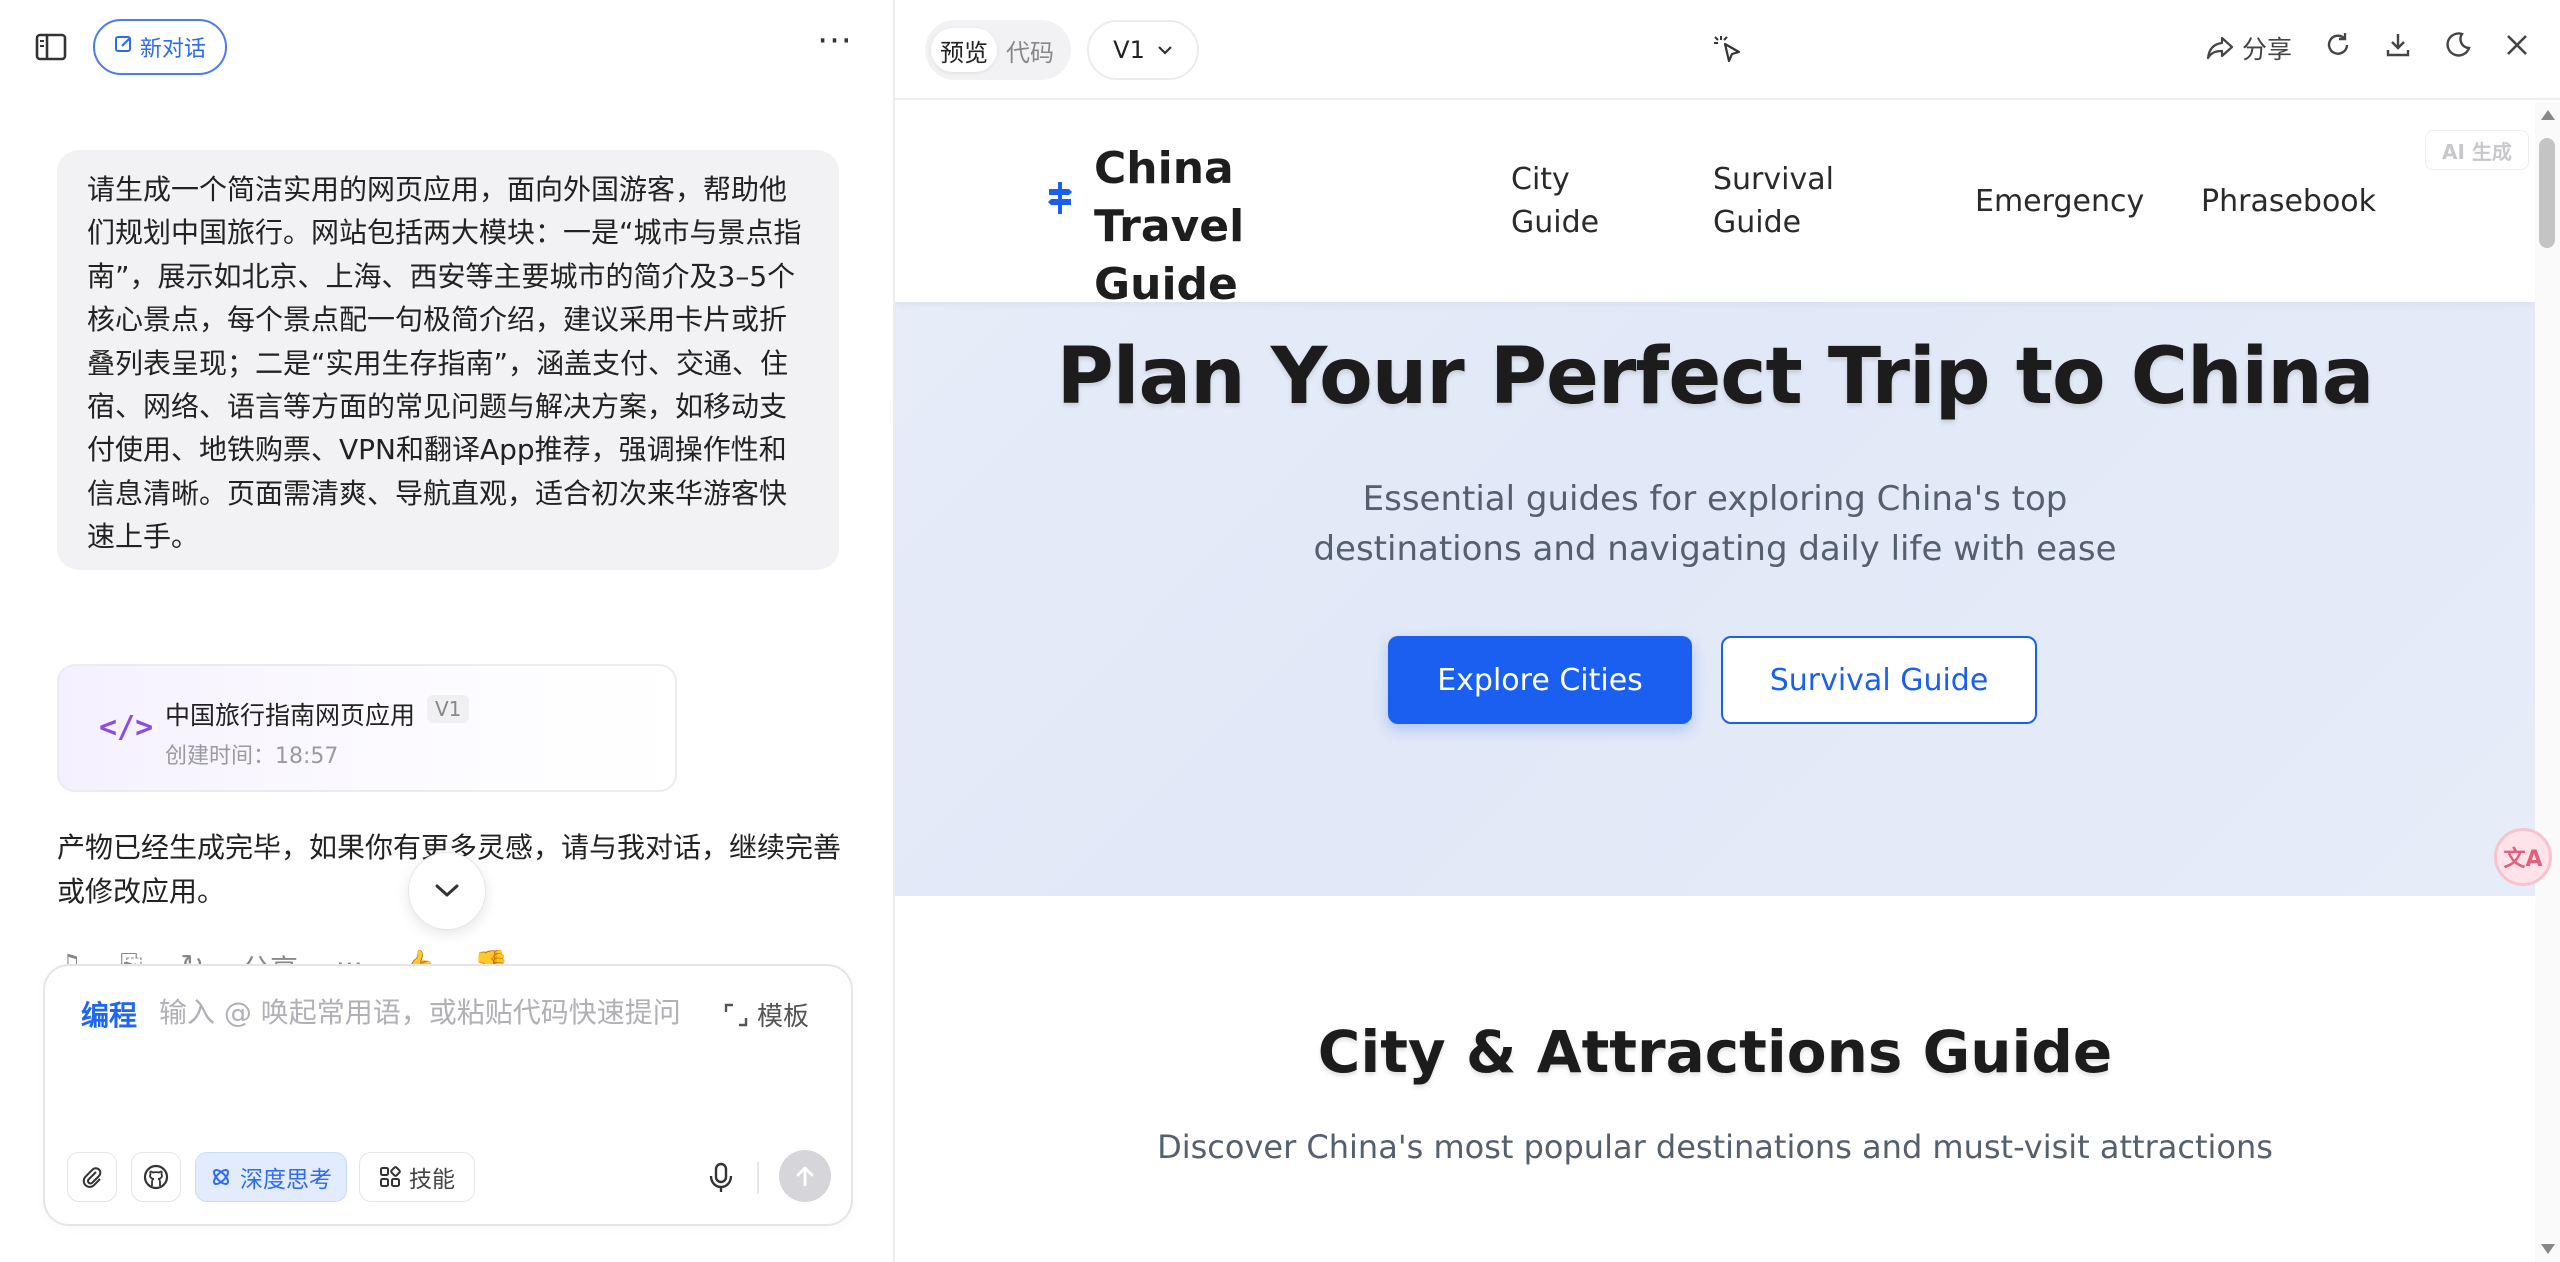 This screenshot has height=1262, width=2560. Describe the element at coordinates (290, 715) in the screenshot. I see `artifact-title: 中国旅行指南网页应用` at that location.